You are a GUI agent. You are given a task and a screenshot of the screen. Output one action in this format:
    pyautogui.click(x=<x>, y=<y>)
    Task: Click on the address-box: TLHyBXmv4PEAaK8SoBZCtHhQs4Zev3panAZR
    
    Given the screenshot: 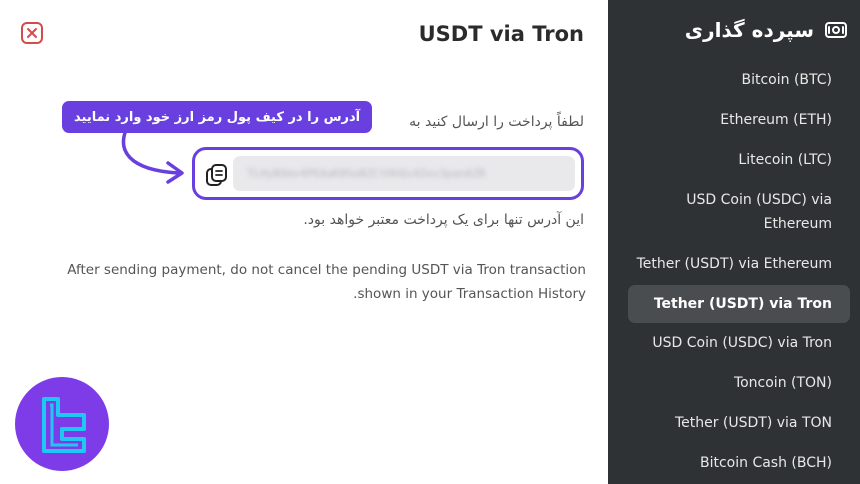 What is the action you would take?
    pyautogui.click(x=388, y=173)
    